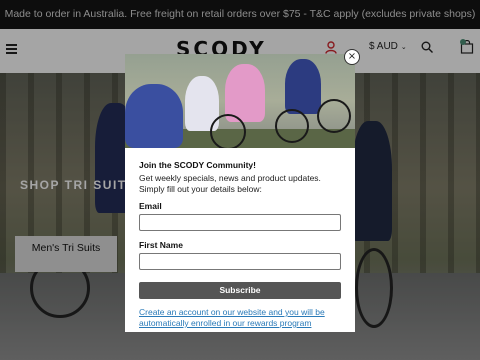 Image resolution: width=480 pixels, height=360 pixels. Describe the element at coordinates (161, 245) in the screenshot. I see `first-name-label: First Name` at that location.